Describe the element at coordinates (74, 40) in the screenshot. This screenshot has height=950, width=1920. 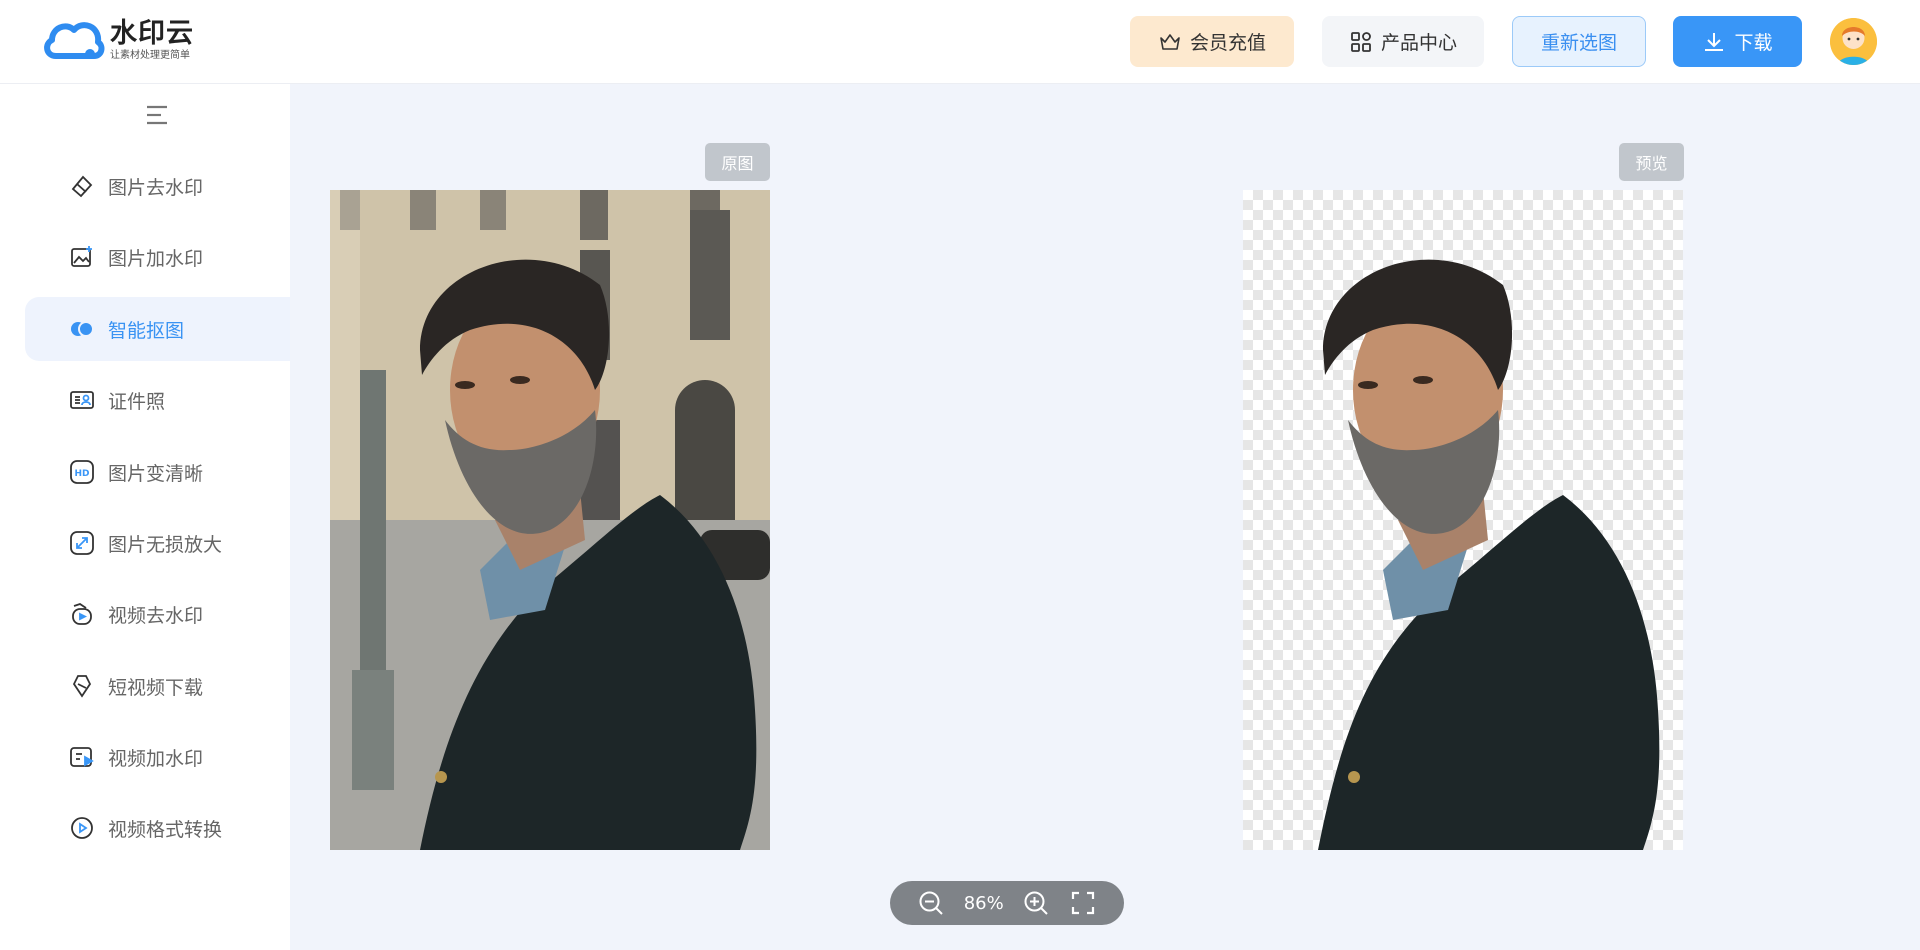
I see `cloud-logo-icon` at that location.